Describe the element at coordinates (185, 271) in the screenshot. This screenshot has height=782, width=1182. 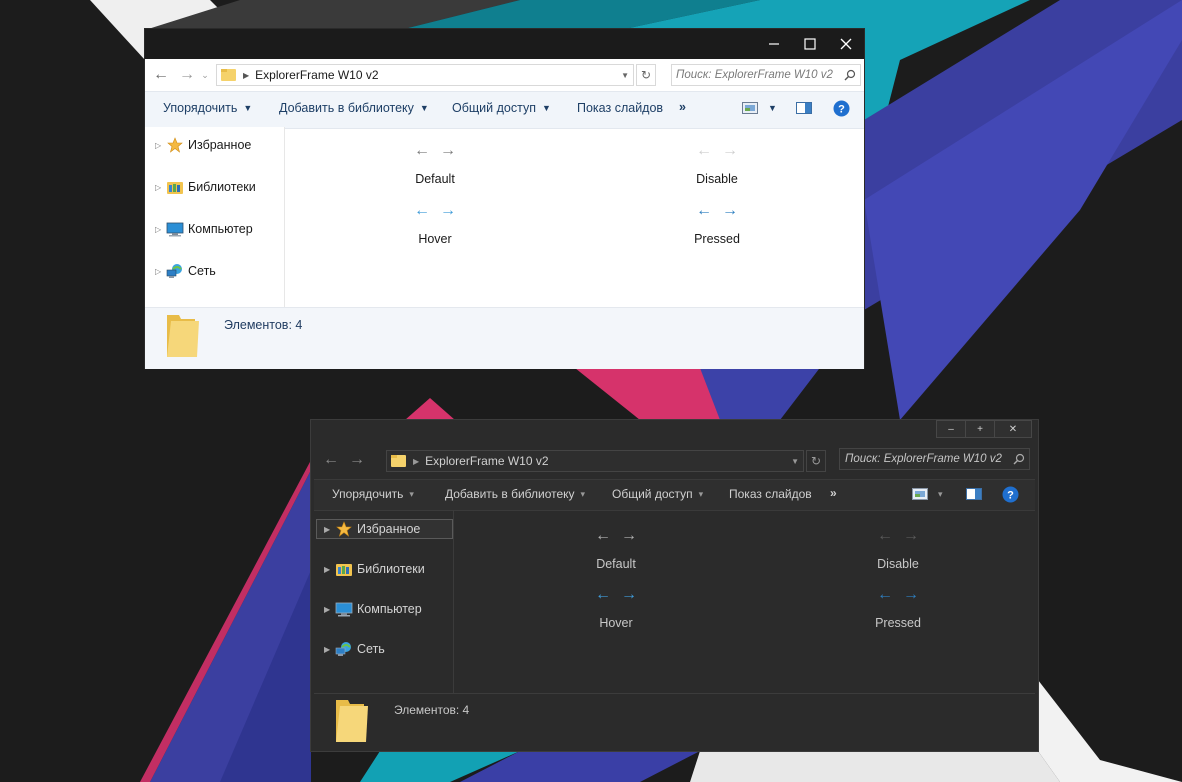
I see `sidebar-item-network: ▷ Сеть` at that location.